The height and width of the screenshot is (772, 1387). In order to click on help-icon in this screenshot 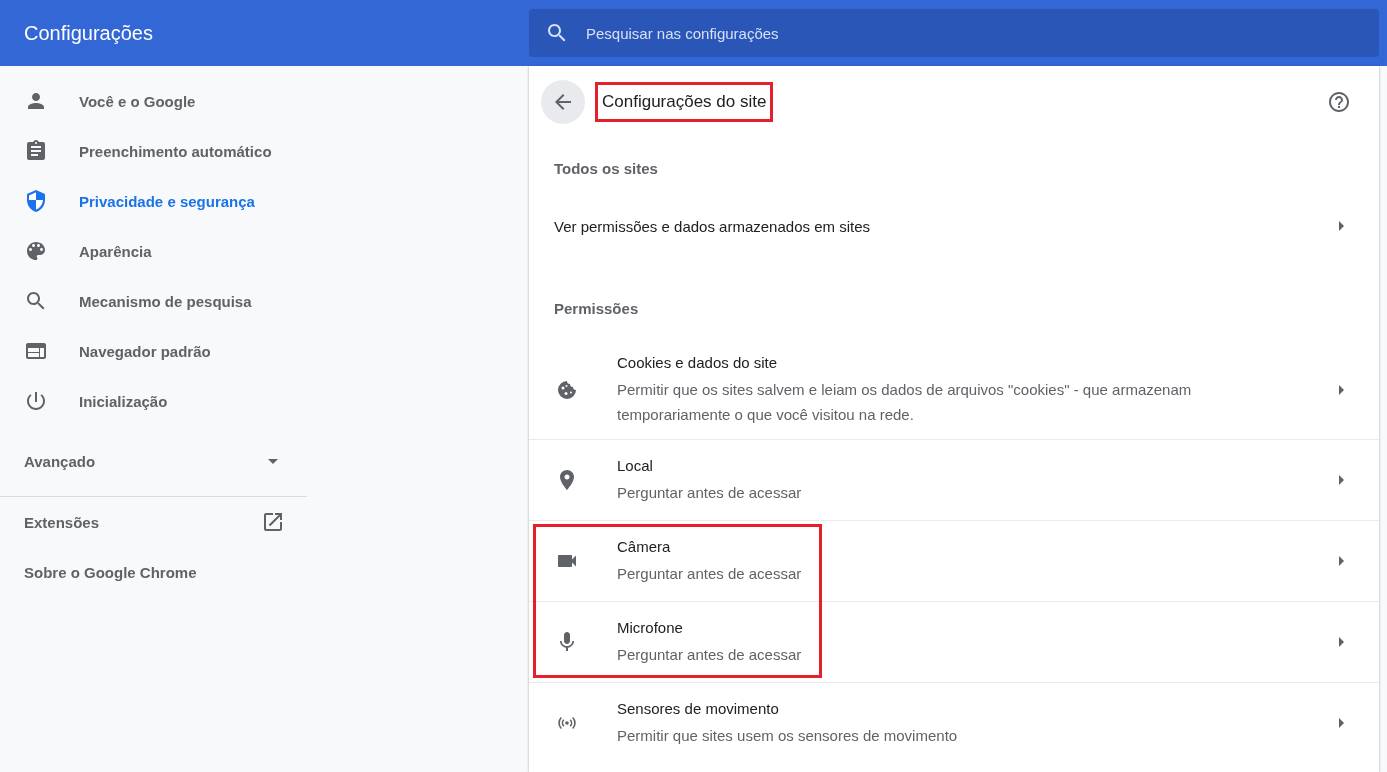, I will do `click(1339, 102)`.